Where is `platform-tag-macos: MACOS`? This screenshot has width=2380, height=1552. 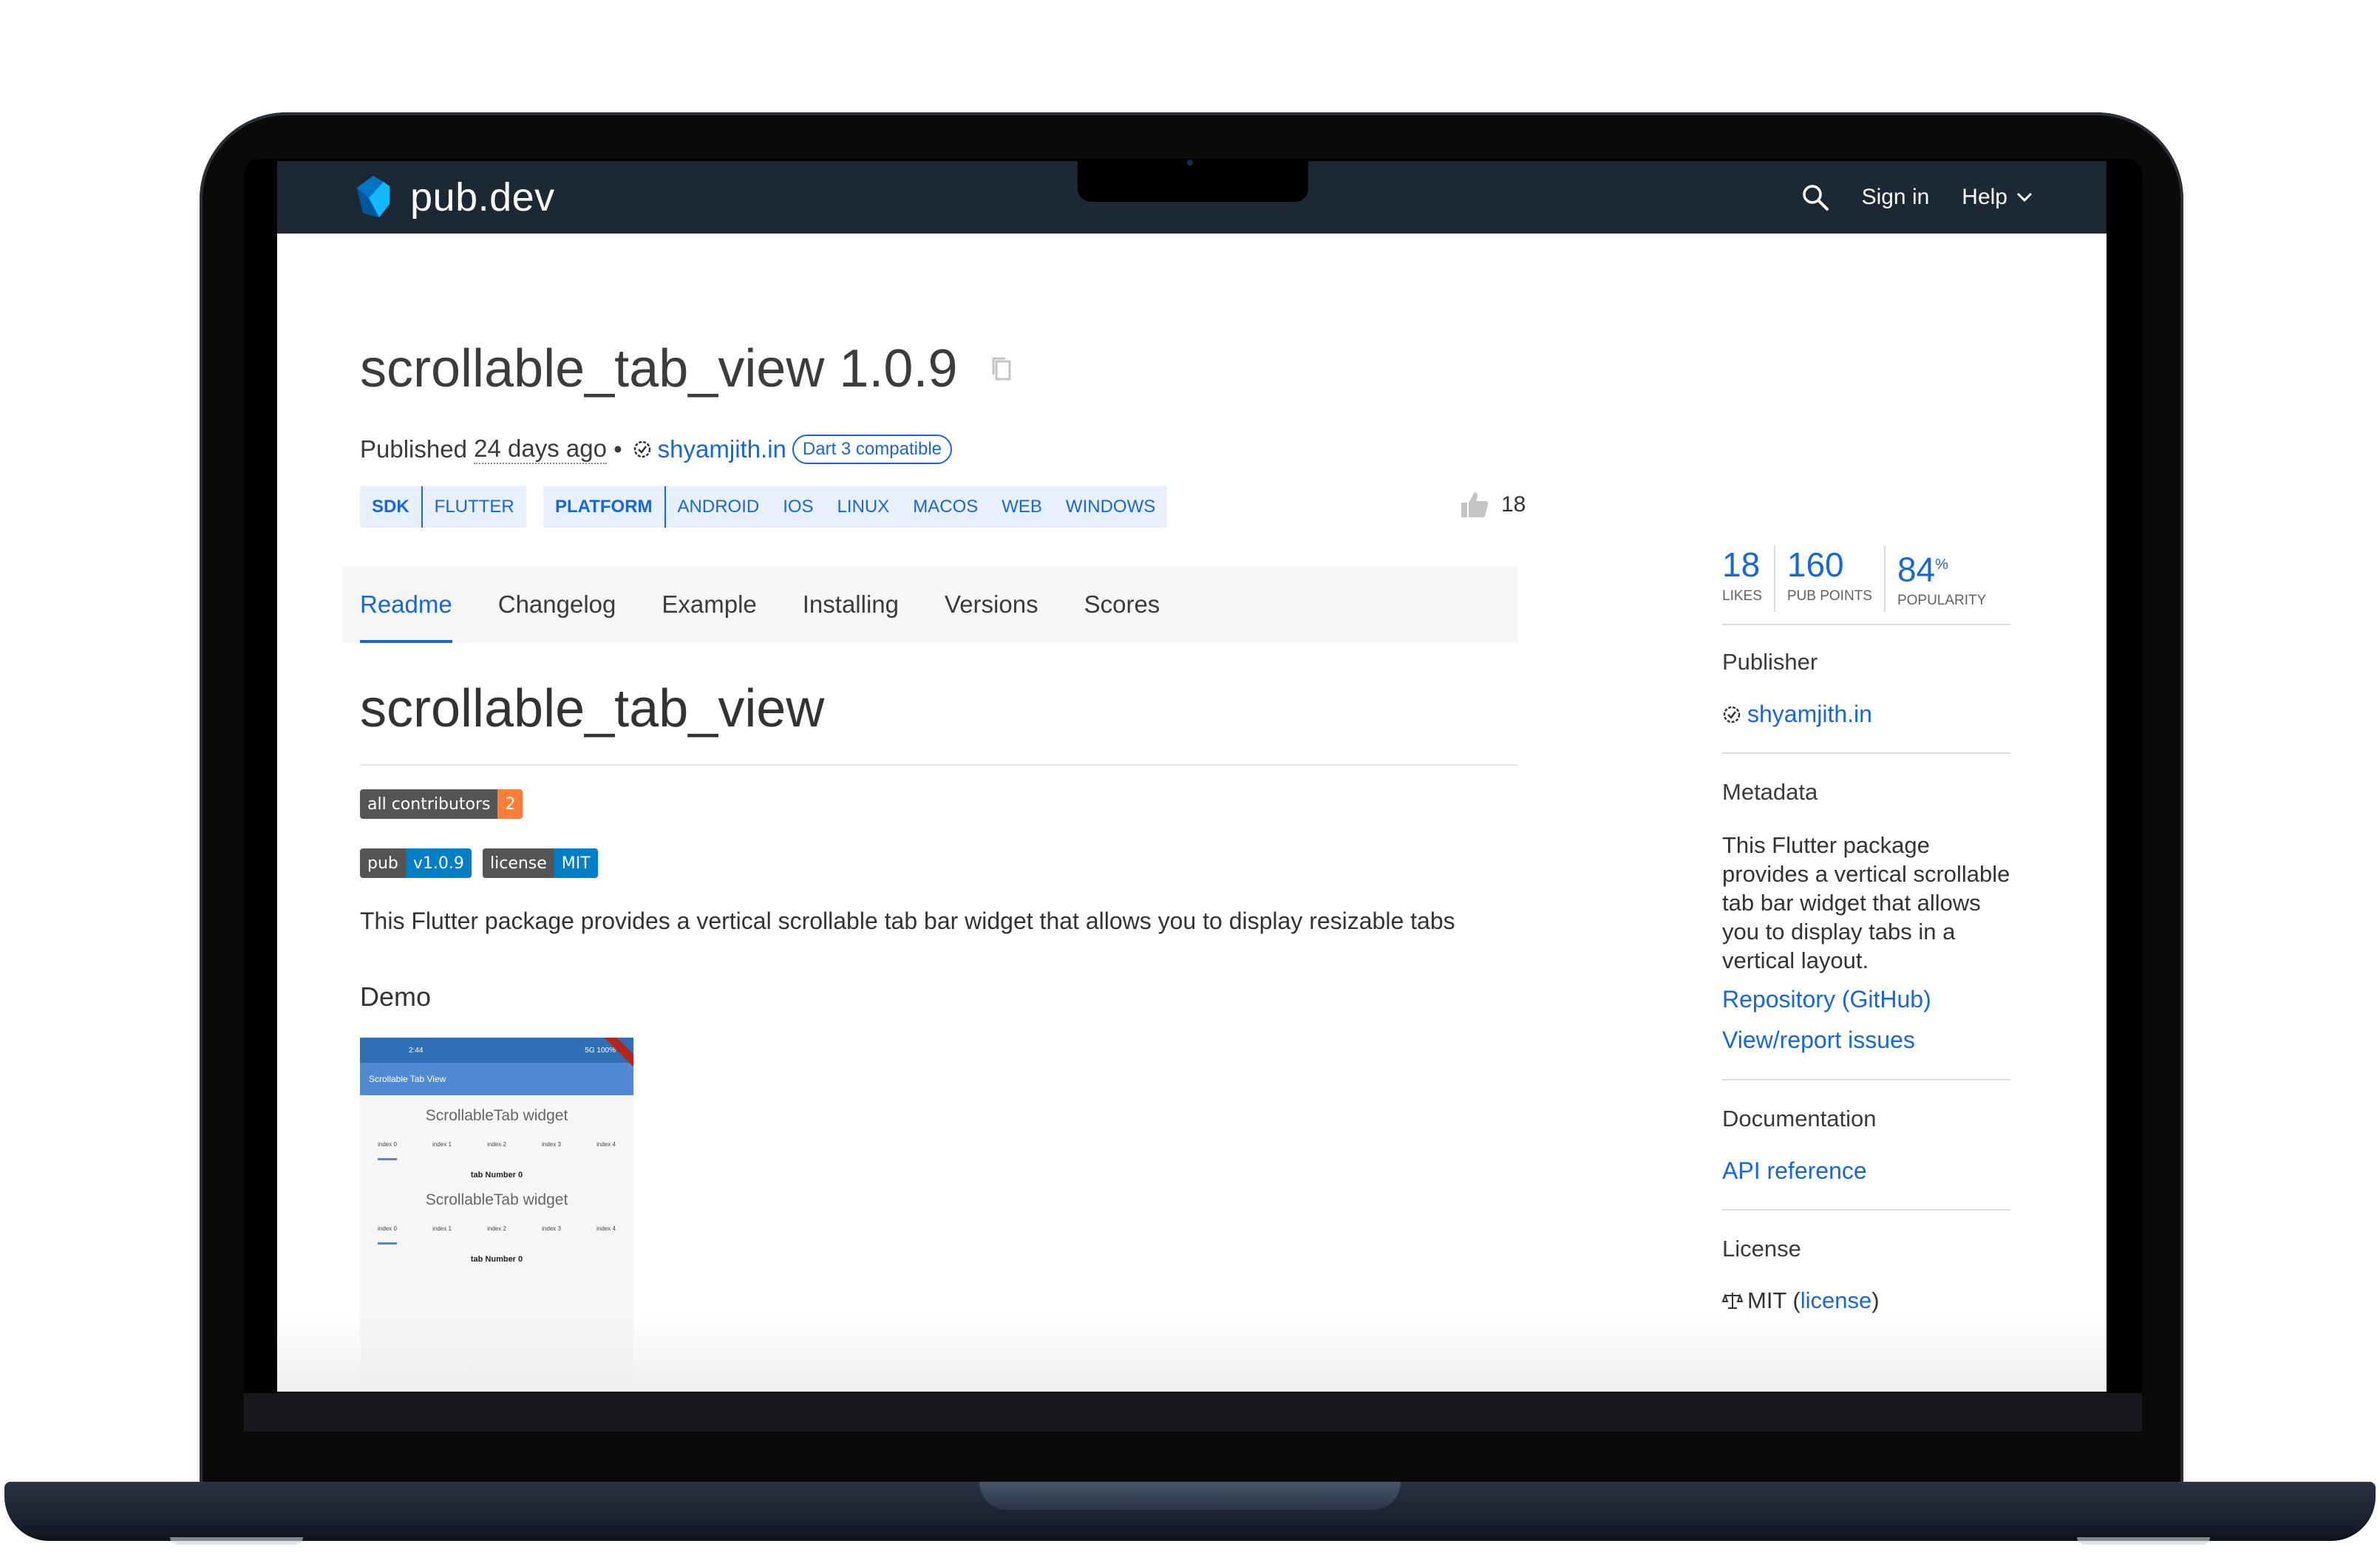 platform-tag-macos: MACOS is located at coordinates (945, 507).